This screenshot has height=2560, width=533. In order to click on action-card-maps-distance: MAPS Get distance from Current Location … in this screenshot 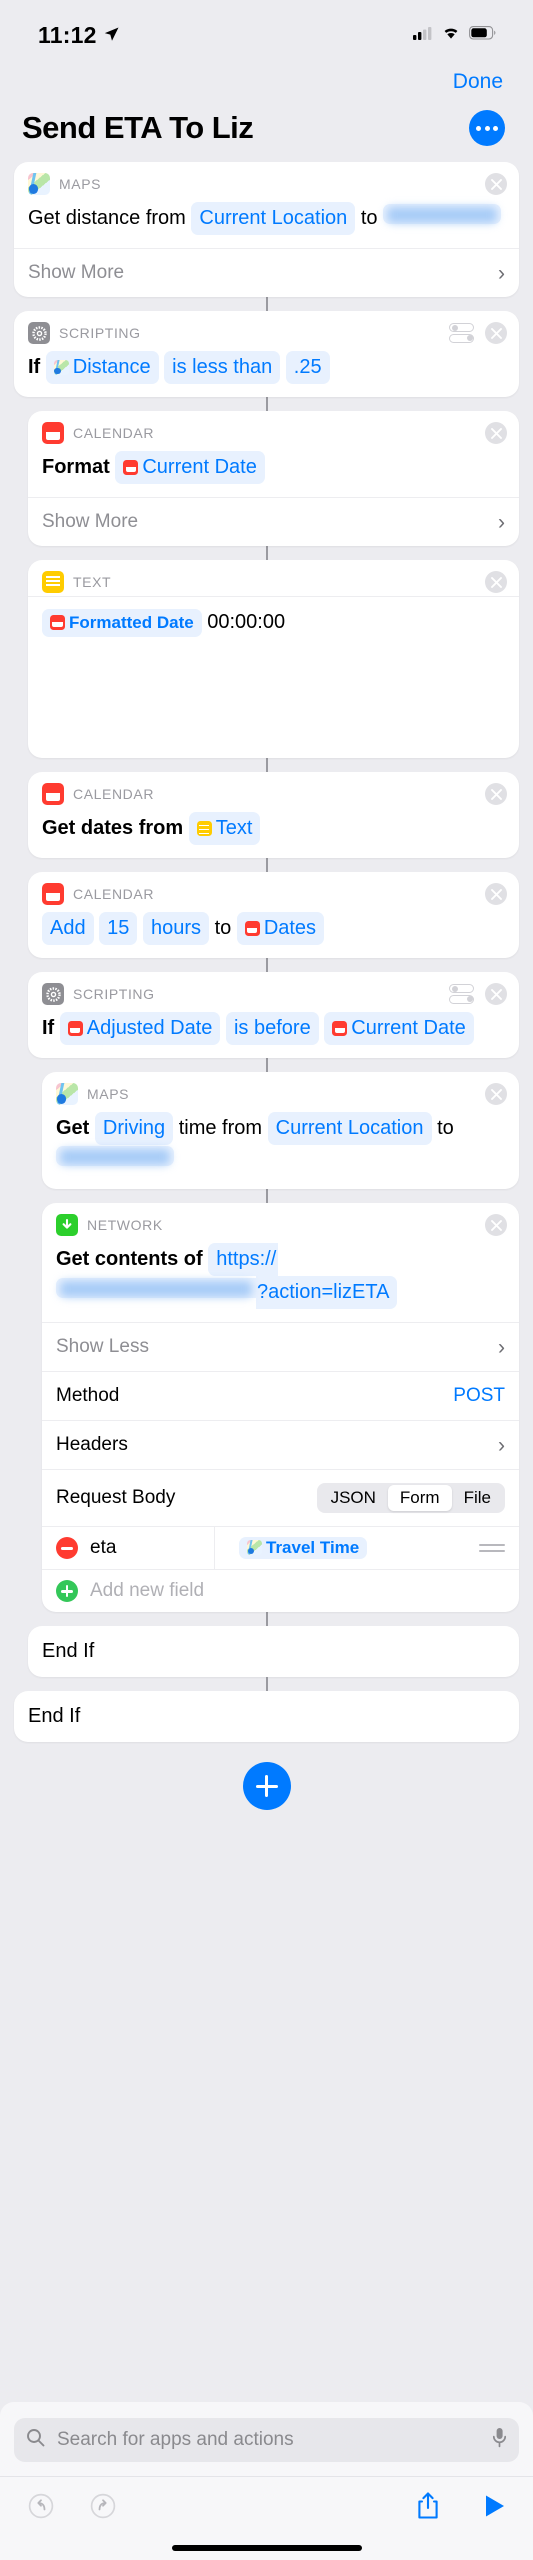, I will do `click(266, 229)`.